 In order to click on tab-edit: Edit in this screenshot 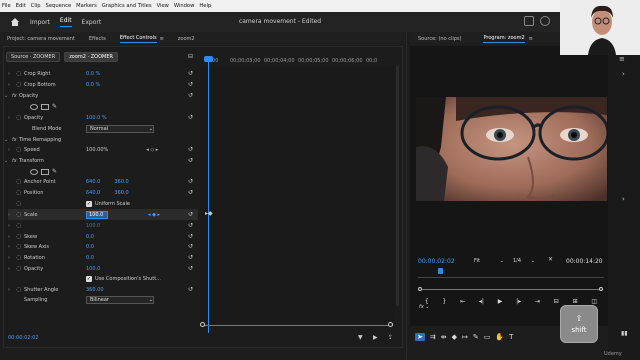, I will do `click(65, 22)`.